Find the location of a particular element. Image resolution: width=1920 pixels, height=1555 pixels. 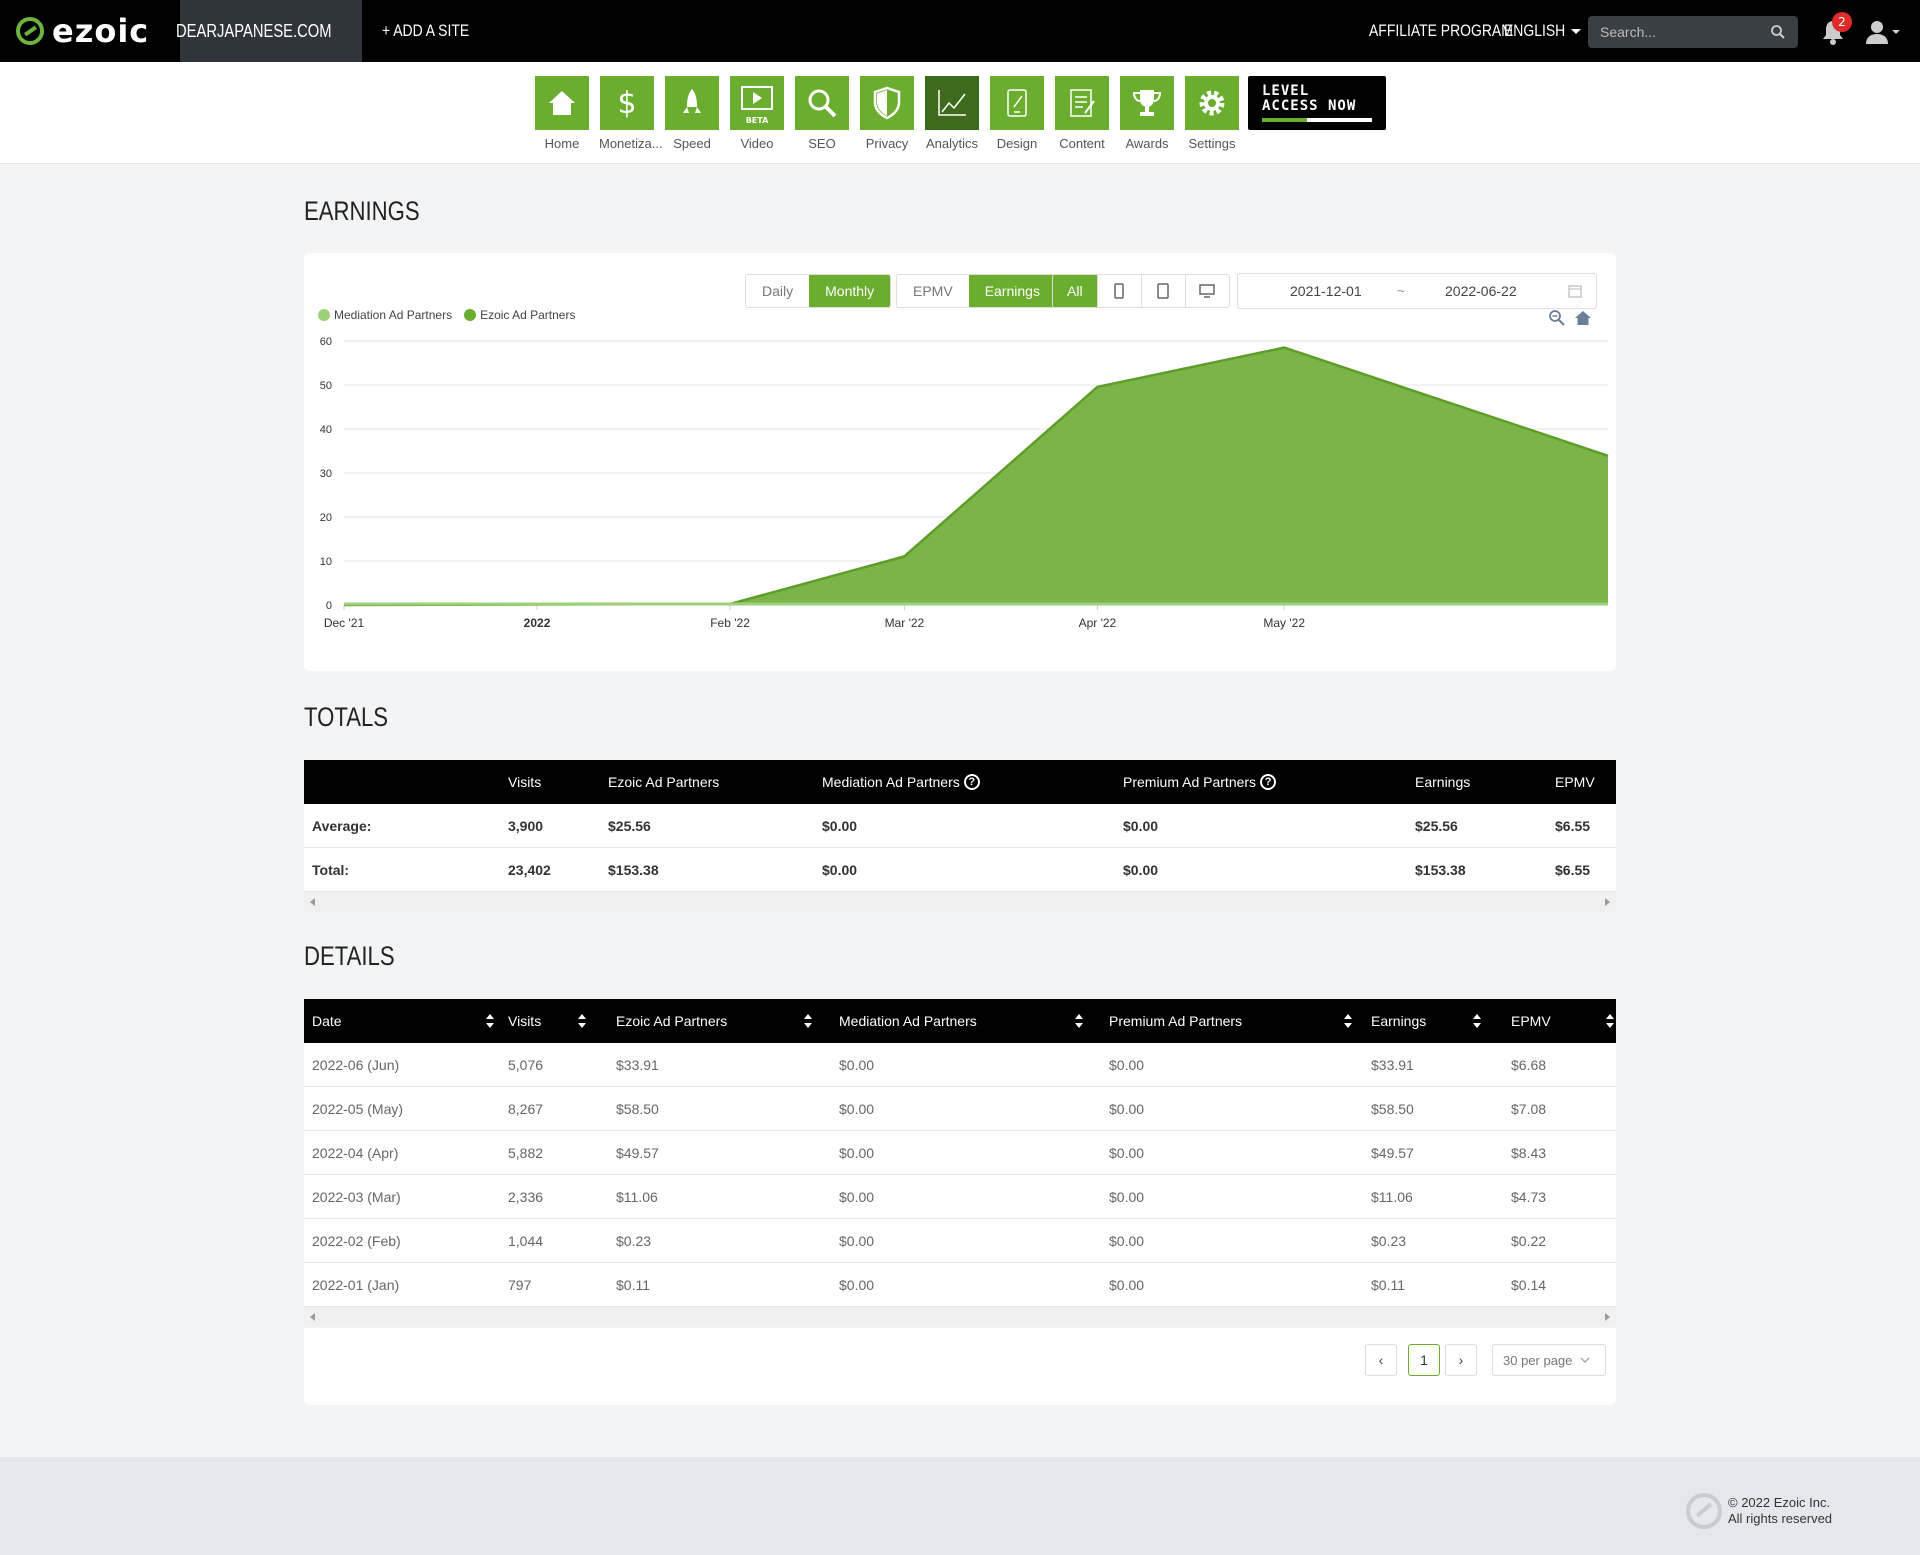

date-range-picker: 2021-12-01 ~ 2022-06-22 is located at coordinates (1417, 291).